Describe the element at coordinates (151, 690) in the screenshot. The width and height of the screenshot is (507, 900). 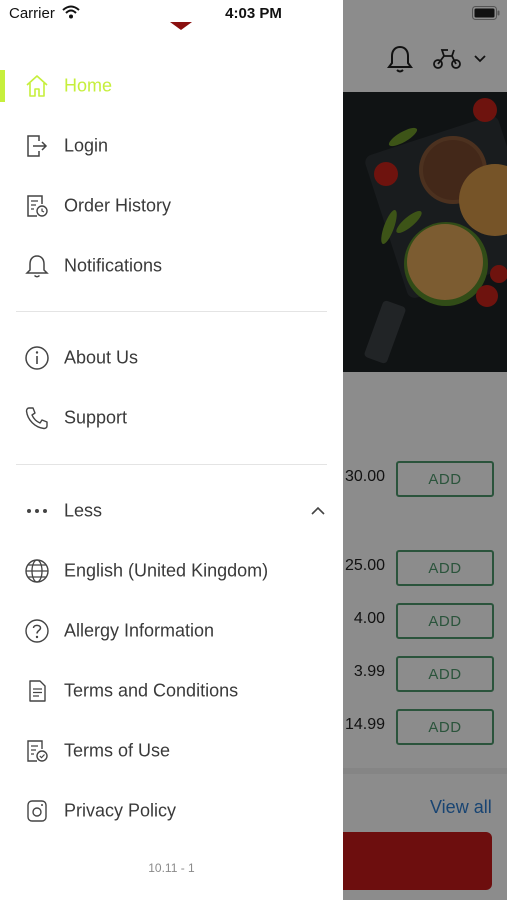
I see `menu-item-label: Terms and Conditions` at that location.